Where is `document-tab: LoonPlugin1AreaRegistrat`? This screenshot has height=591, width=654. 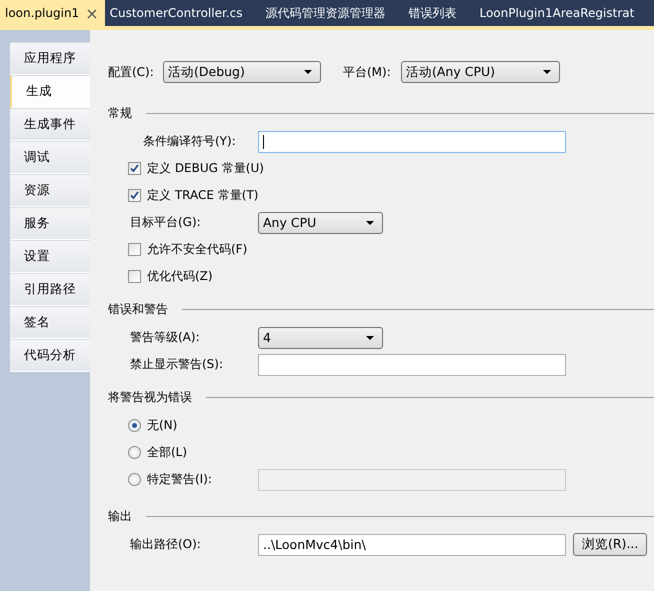
document-tab: LoonPlugin1AreaRegistrat is located at coordinates (557, 13).